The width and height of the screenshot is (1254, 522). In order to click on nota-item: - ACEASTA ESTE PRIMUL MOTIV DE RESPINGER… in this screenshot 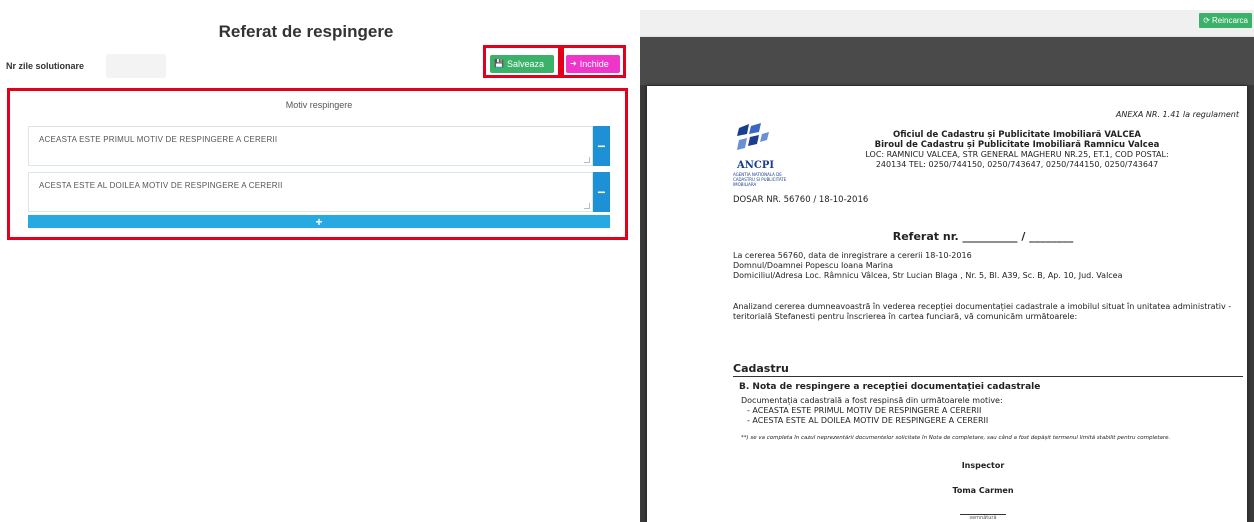, I will do `click(864, 410)`.